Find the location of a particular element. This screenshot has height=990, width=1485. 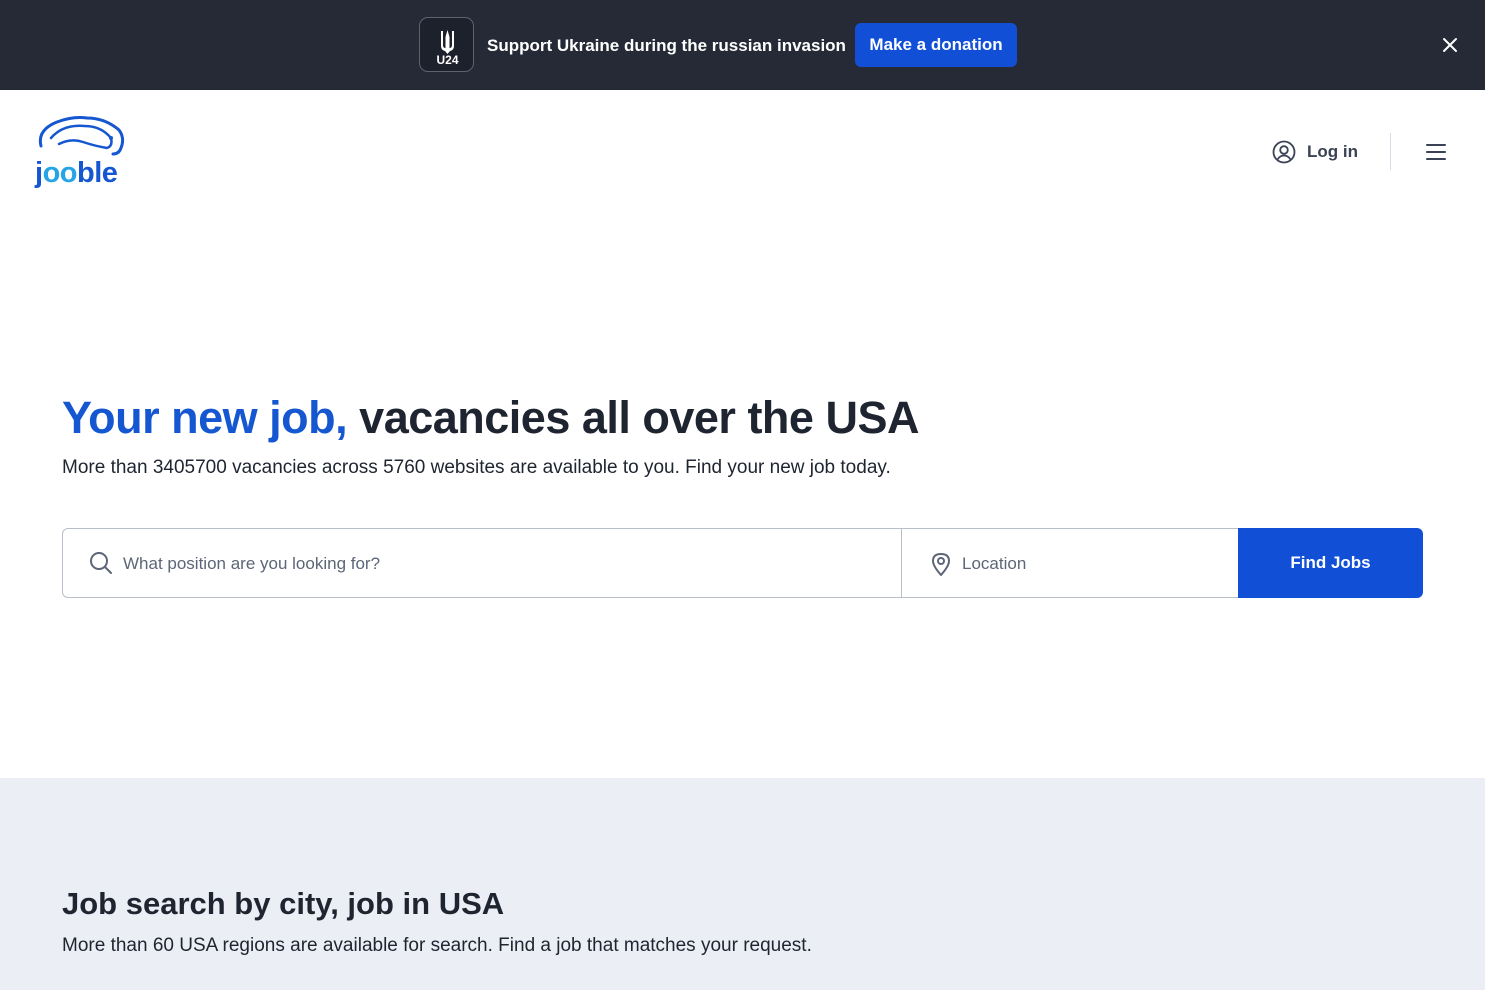

u24-logo: U24 is located at coordinates (446, 44).